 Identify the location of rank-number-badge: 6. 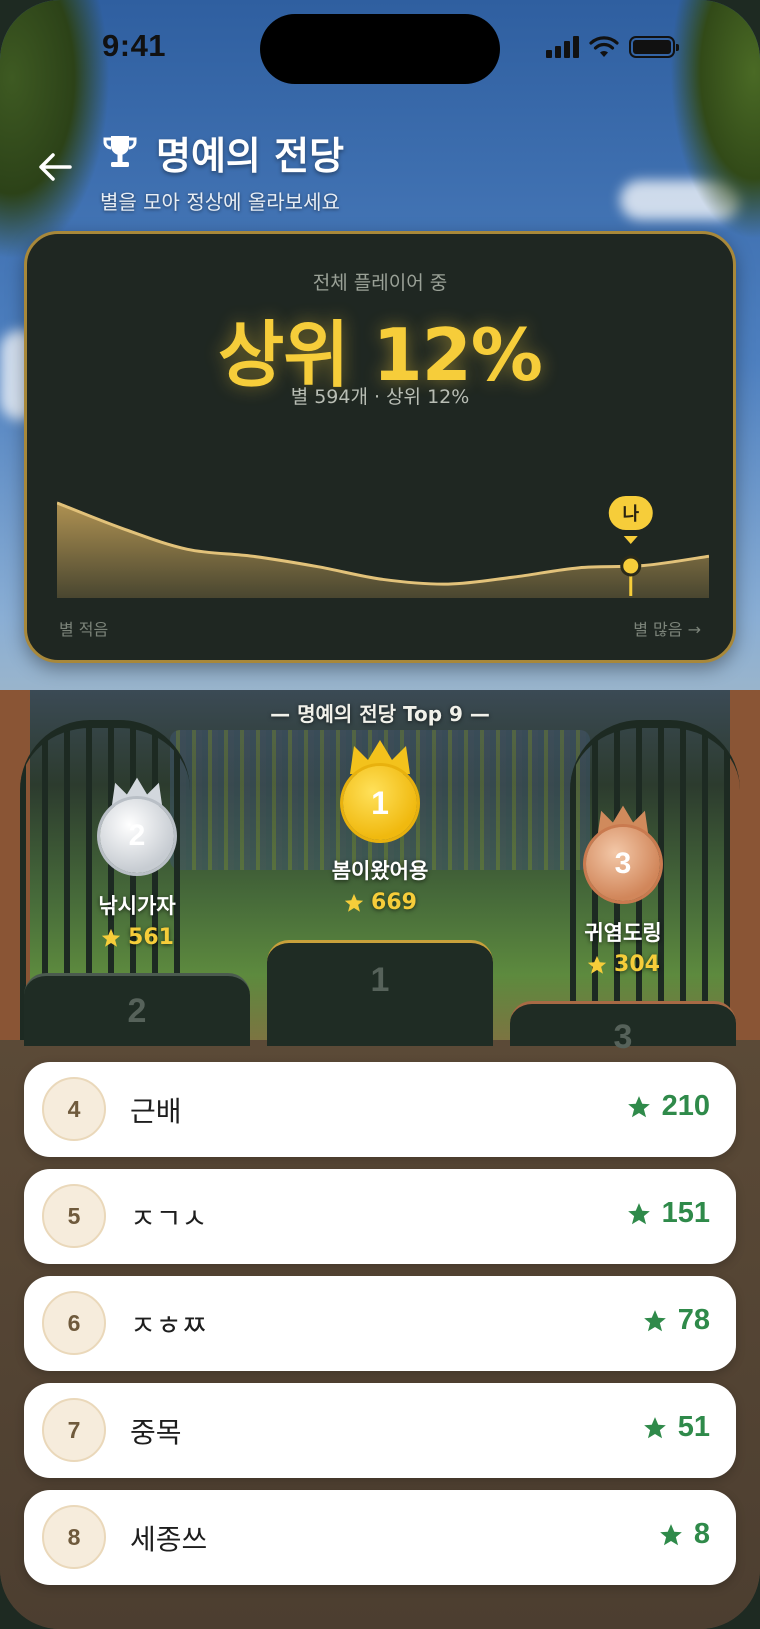
(74, 1323).